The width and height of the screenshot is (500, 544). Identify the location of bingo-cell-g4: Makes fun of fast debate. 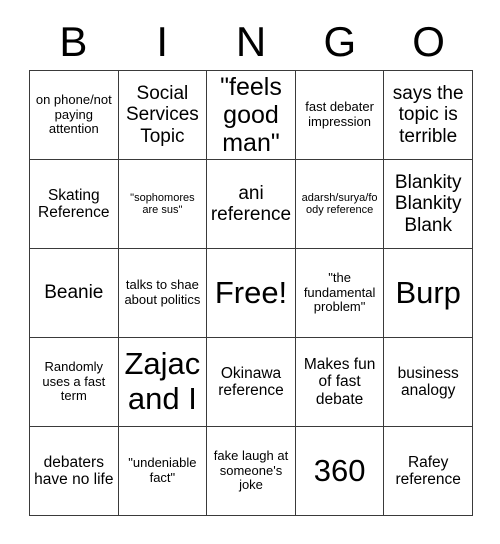
(340, 382).